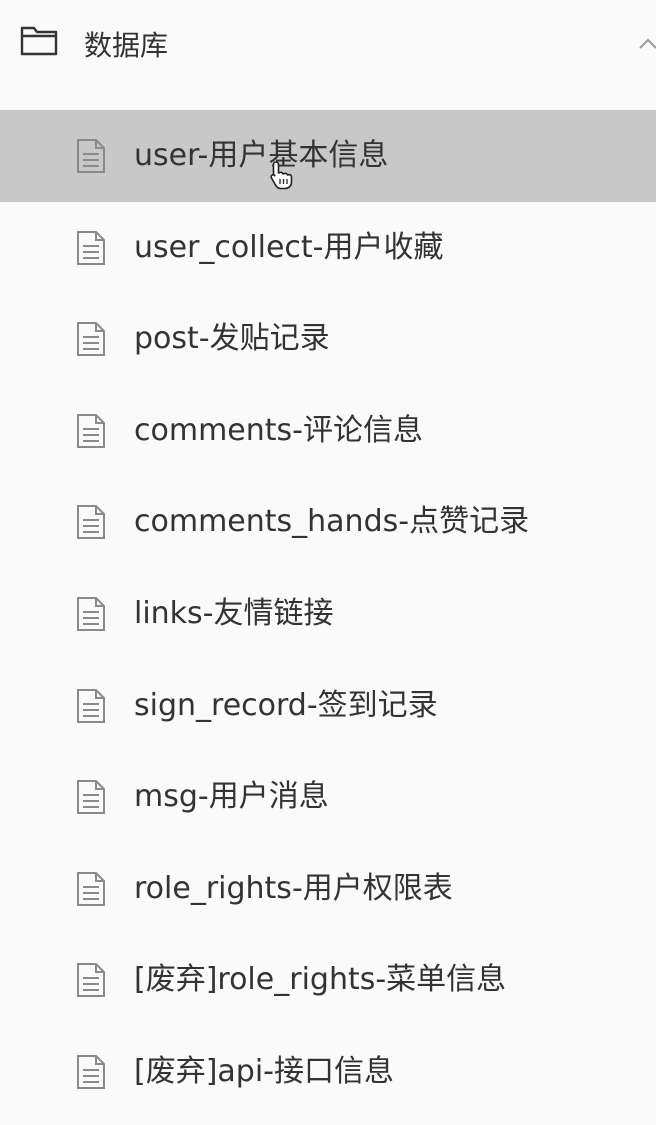 The height and width of the screenshot is (1125, 656). What do you see at coordinates (261, 155) in the screenshot?
I see `list-item-label: user-用户基本信息` at bounding box center [261, 155].